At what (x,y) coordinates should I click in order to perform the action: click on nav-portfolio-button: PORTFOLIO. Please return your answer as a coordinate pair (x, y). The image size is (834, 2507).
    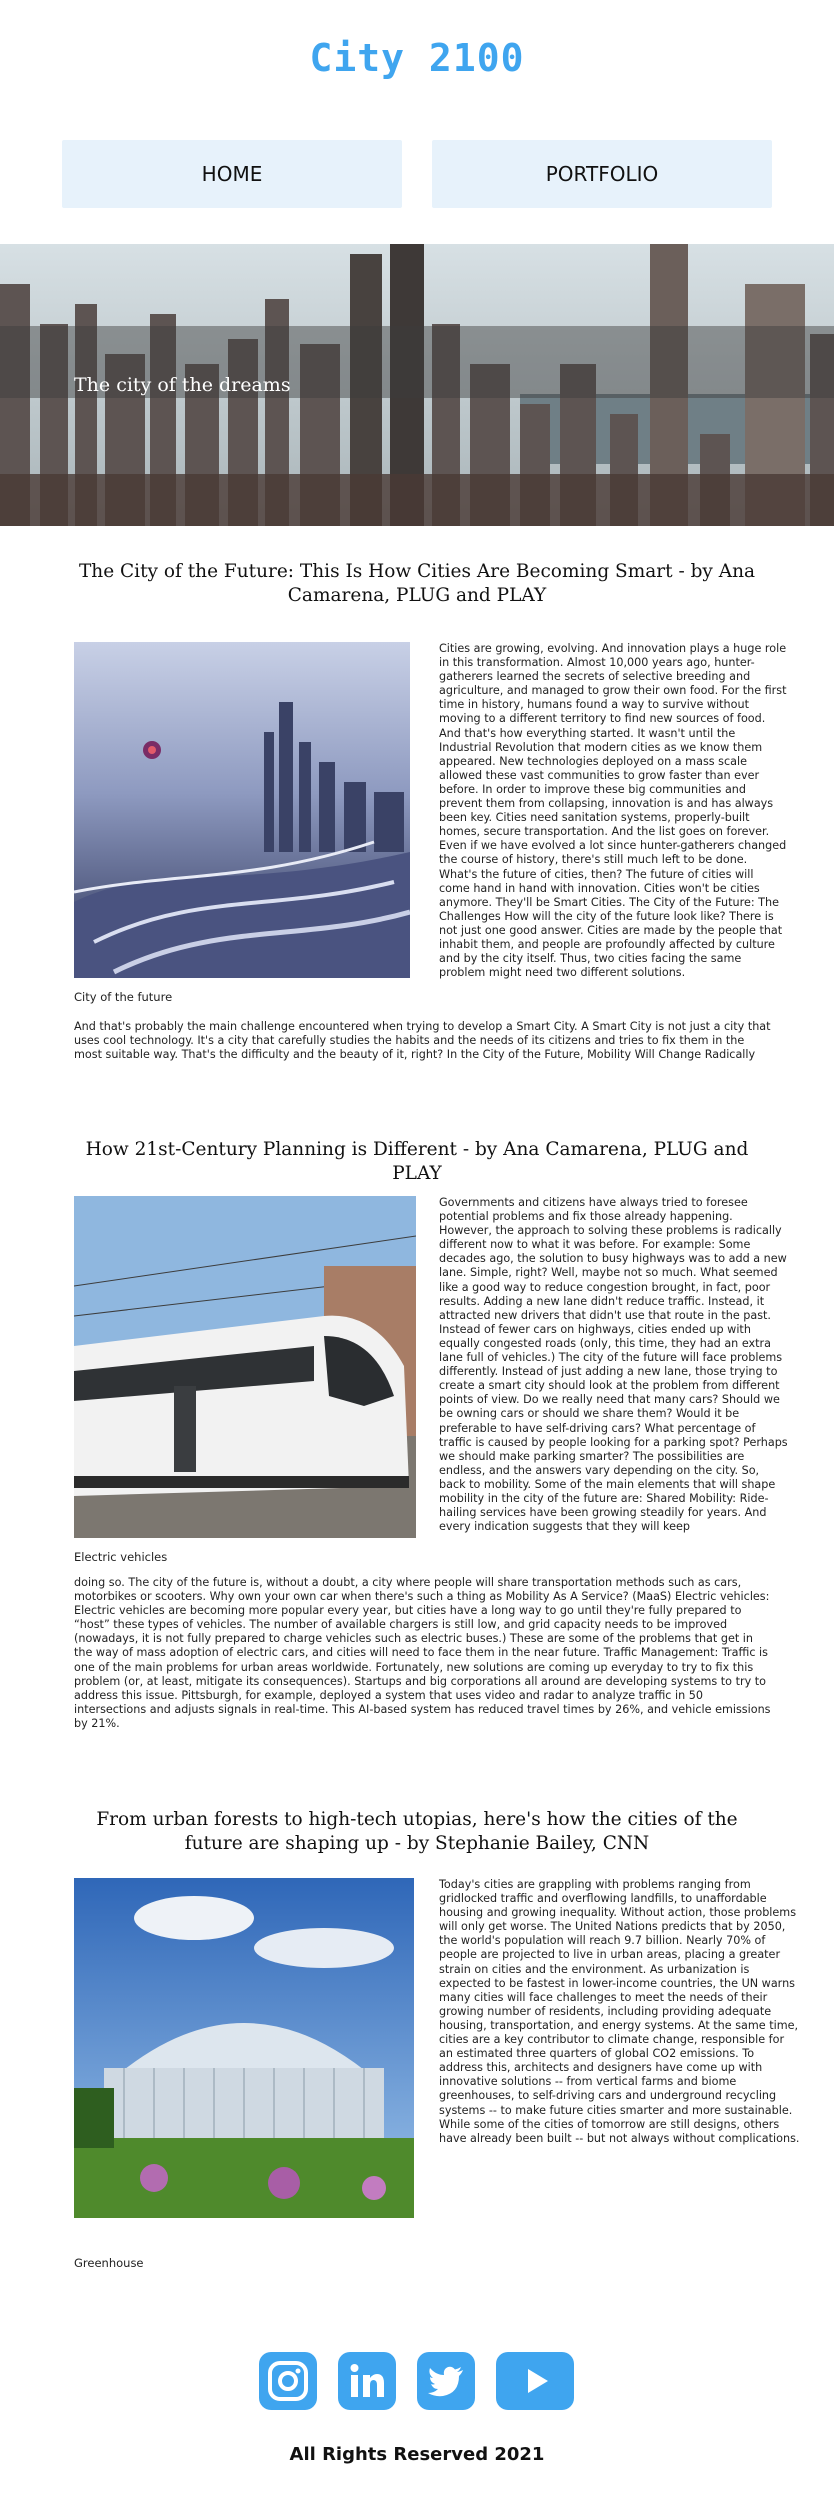
    Looking at the image, I should click on (602, 174).